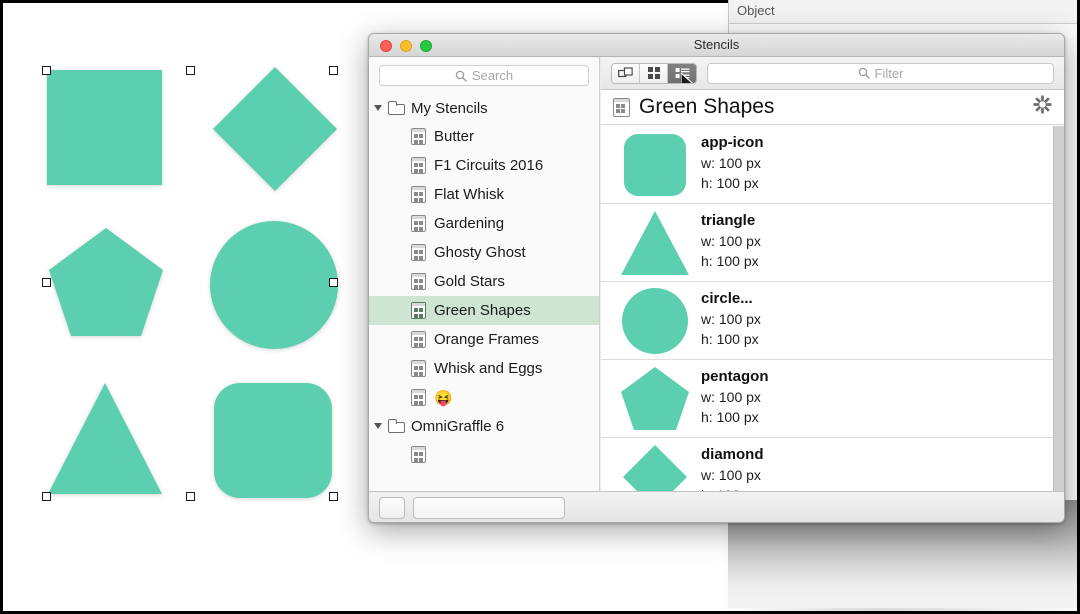  What do you see at coordinates (756, 10) in the screenshot?
I see `inspector-title: Object` at bounding box center [756, 10].